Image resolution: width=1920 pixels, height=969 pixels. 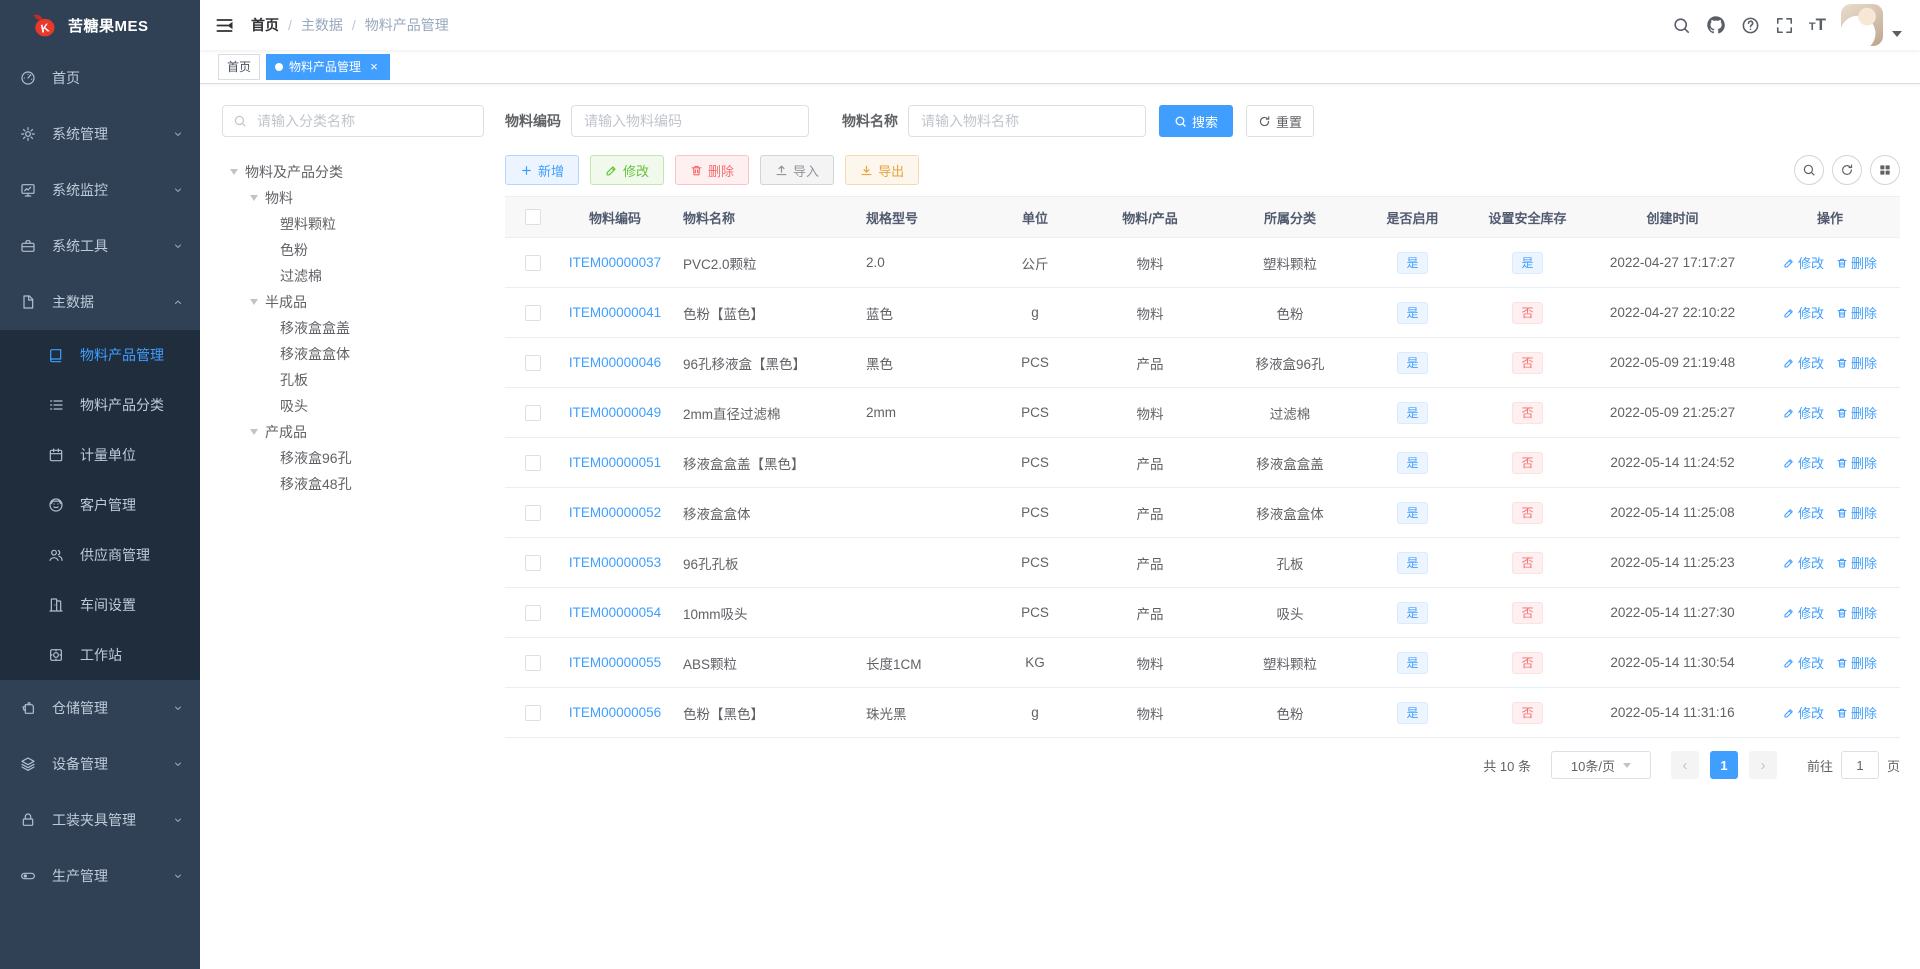 I want to click on sidebar-item-生产管理: 生产管理, so click(x=100, y=876).